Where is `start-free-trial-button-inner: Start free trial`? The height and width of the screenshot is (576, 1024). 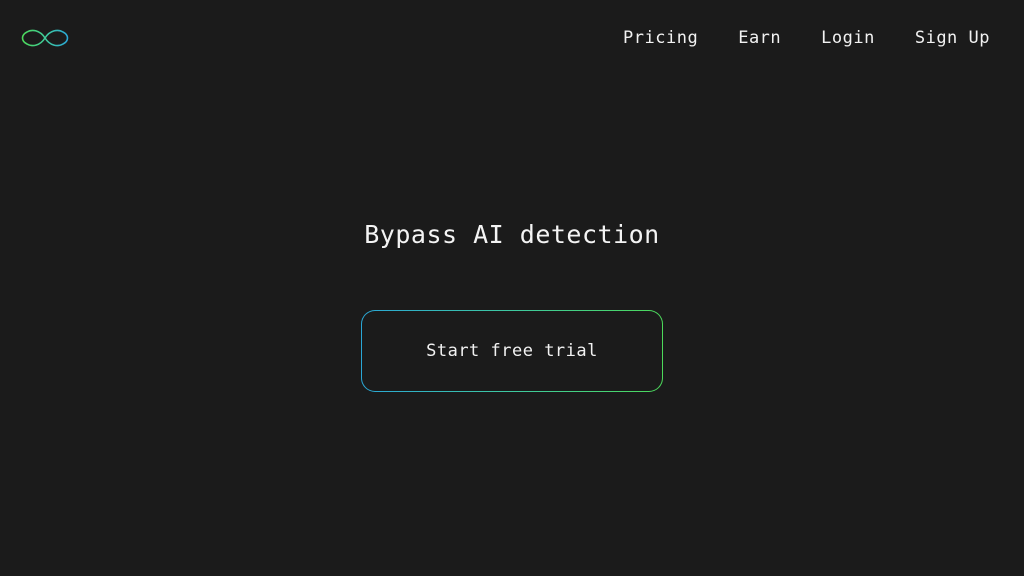 start-free-trial-button-inner: Start free trial is located at coordinates (512, 351).